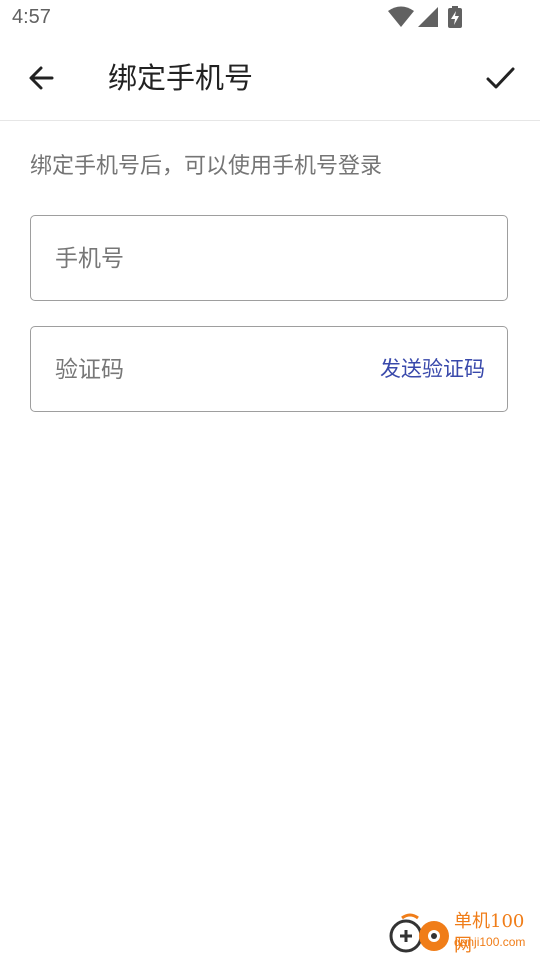  What do you see at coordinates (270, 18) in the screenshot?
I see `status-bar: 4:57` at bounding box center [270, 18].